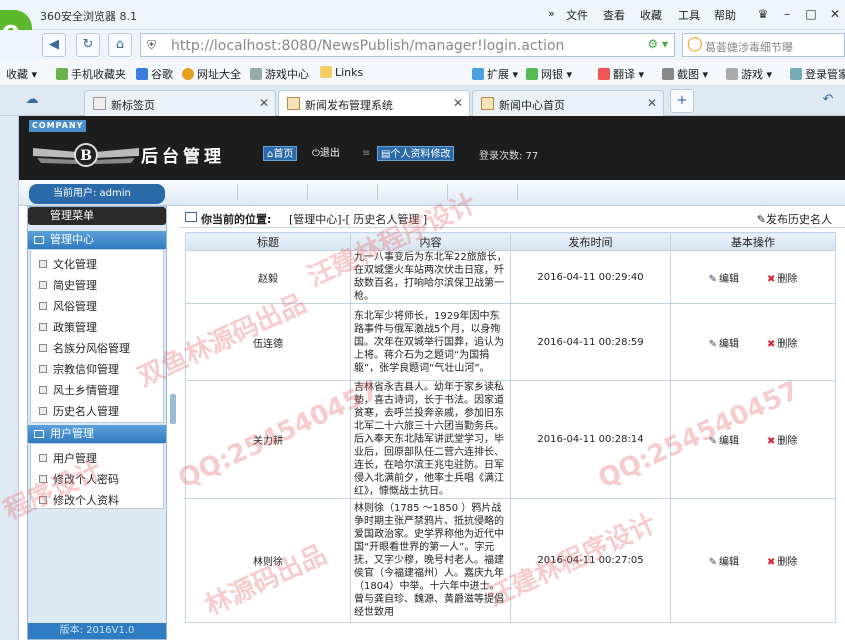 This screenshot has width=845, height=640. I want to click on sidebar-collapse-handle, so click(173, 409).